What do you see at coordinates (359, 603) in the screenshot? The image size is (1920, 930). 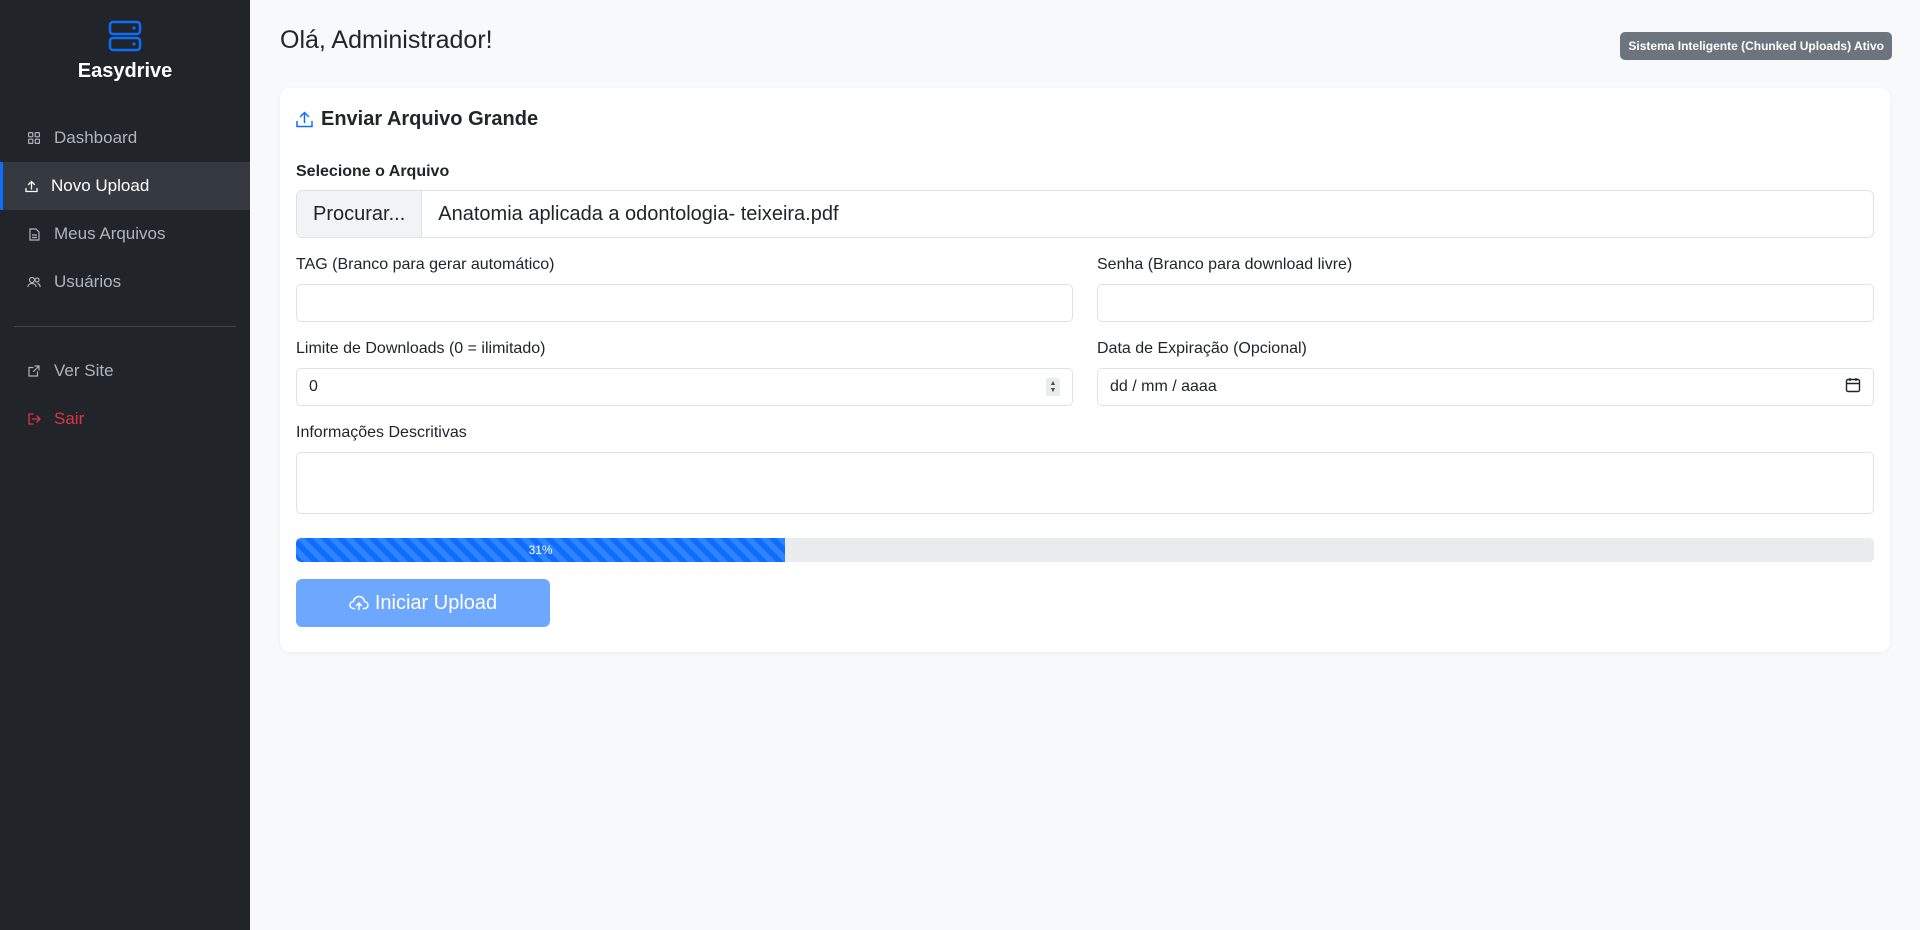 I see `cloud-upload-icon` at bounding box center [359, 603].